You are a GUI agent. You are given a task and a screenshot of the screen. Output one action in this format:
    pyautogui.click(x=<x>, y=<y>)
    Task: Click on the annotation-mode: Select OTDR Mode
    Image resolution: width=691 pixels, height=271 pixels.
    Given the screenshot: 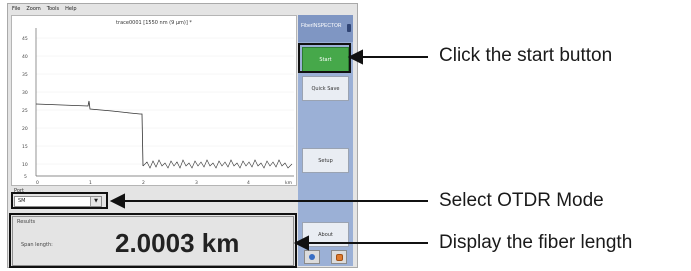 What is the action you would take?
    pyautogui.click(x=521, y=200)
    